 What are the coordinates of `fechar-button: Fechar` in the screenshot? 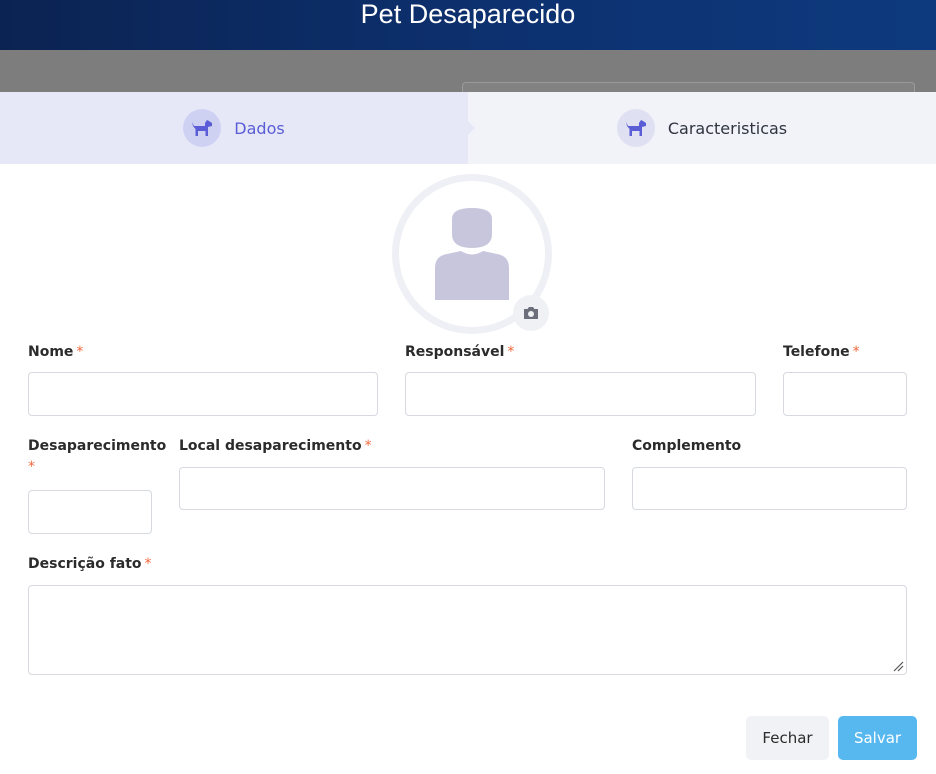 It's located at (787, 738).